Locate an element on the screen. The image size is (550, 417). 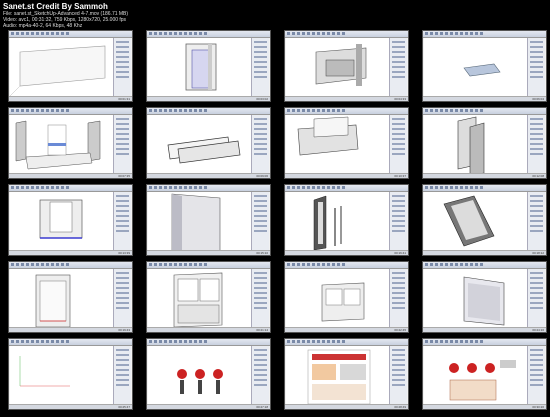
video-thumbnail: 00:04:33 is located at coordinates (346, 66).